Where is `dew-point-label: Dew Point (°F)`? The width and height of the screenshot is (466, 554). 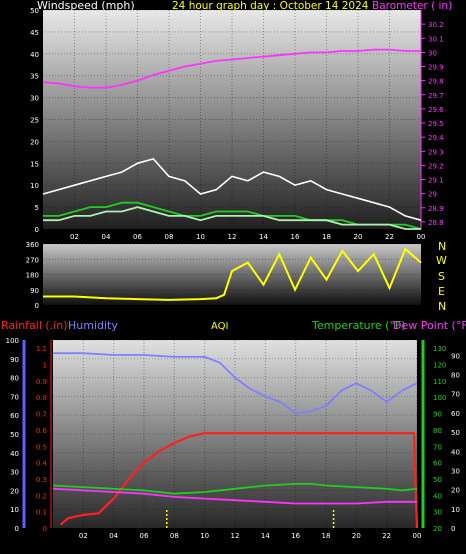 dew-point-label: Dew Point (°F) is located at coordinates (429, 325).